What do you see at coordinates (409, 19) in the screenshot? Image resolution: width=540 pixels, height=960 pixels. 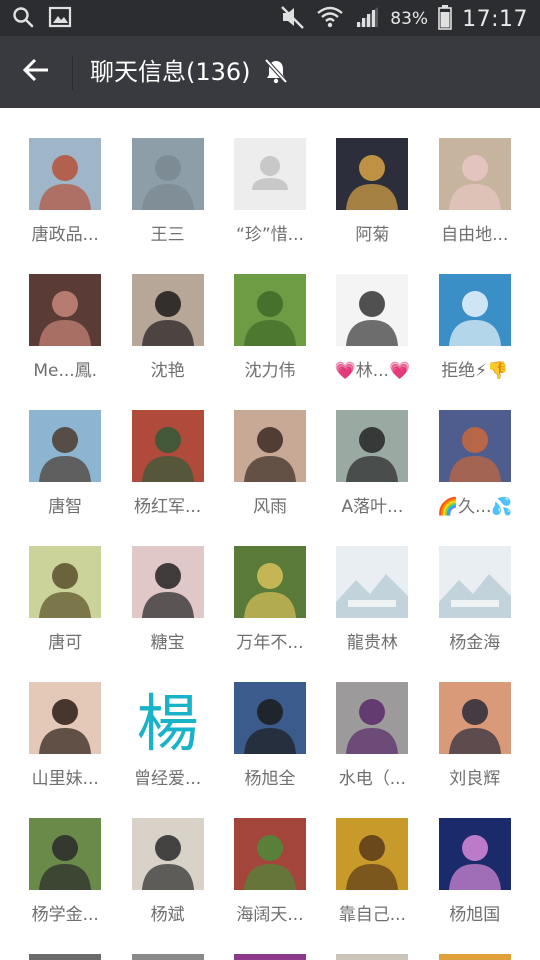 I see `battery-percentage: 83%` at bounding box center [409, 19].